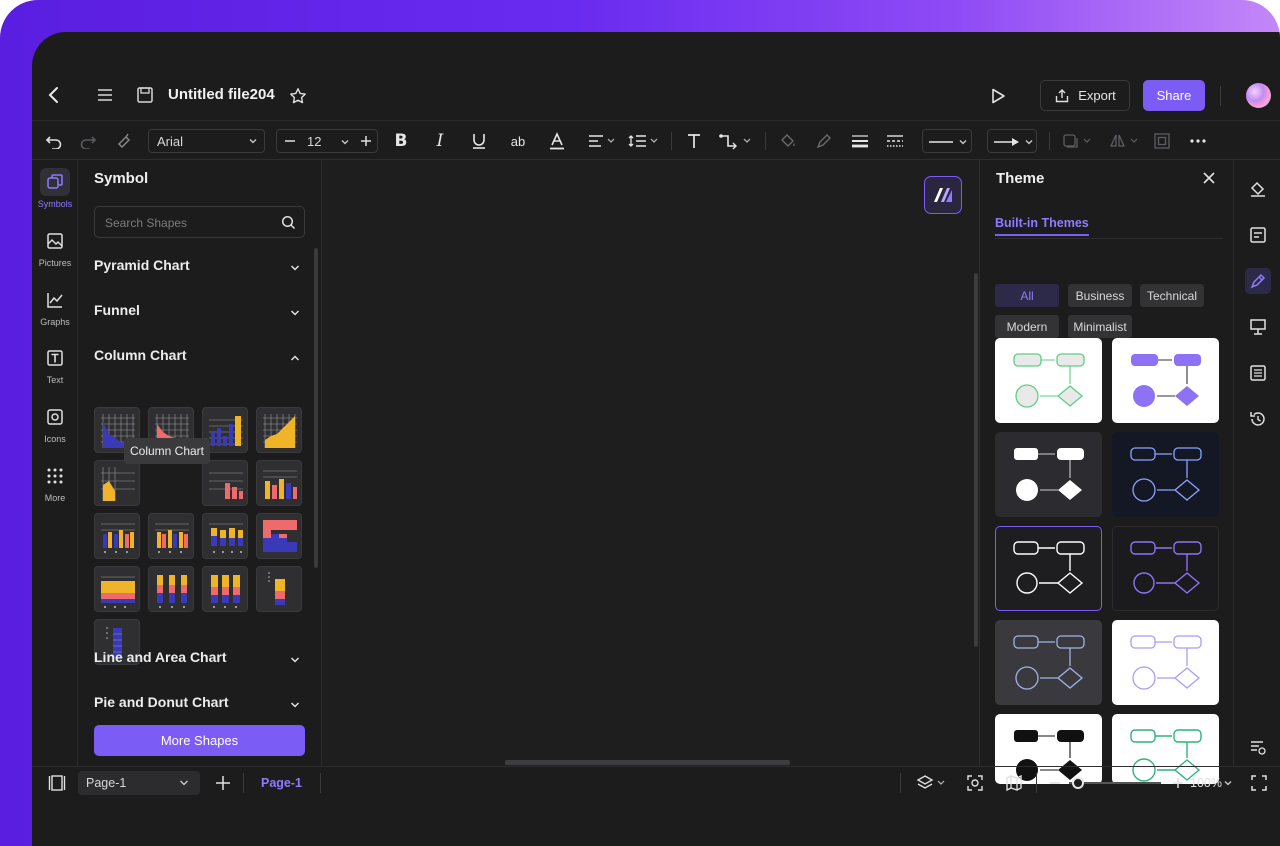 The width and height of the screenshot is (1280, 846). Describe the element at coordinates (1174, 95) in the screenshot. I see `share-button: Share` at that location.